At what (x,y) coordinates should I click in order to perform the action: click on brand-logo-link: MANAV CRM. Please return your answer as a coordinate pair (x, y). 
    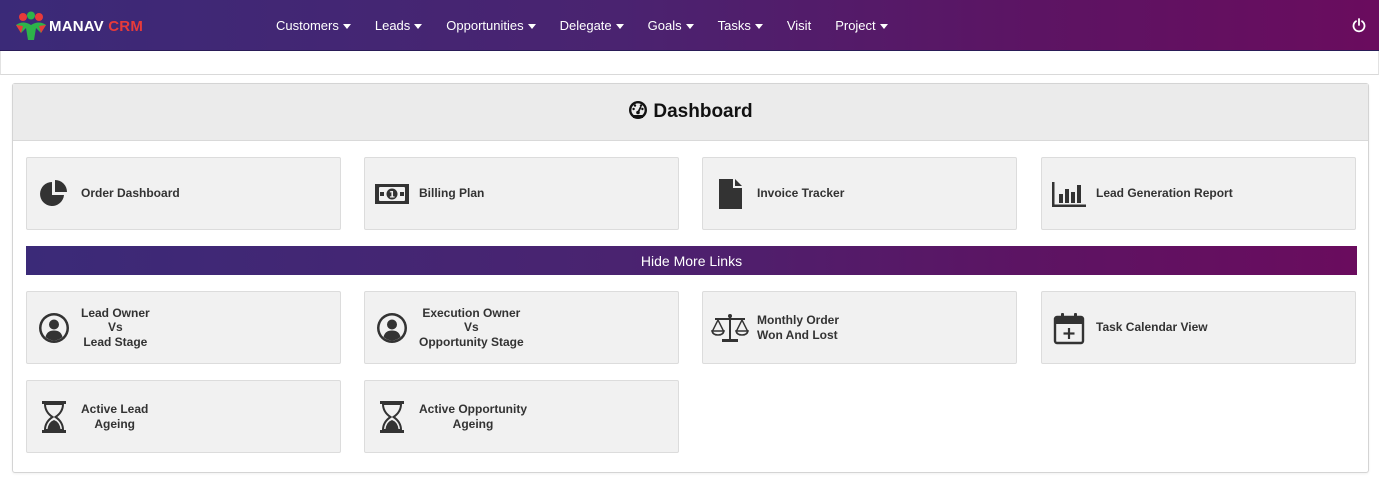
    Looking at the image, I should click on (78, 26).